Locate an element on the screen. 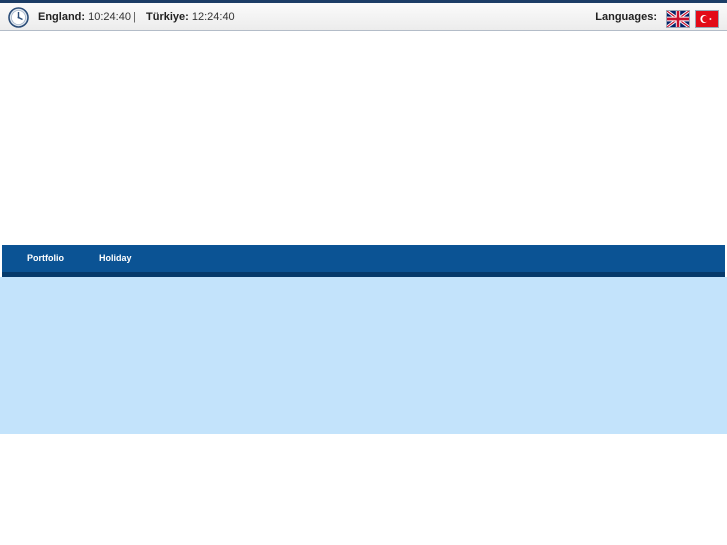  main-nav: Portfolio Holiday is located at coordinates (363, 261).